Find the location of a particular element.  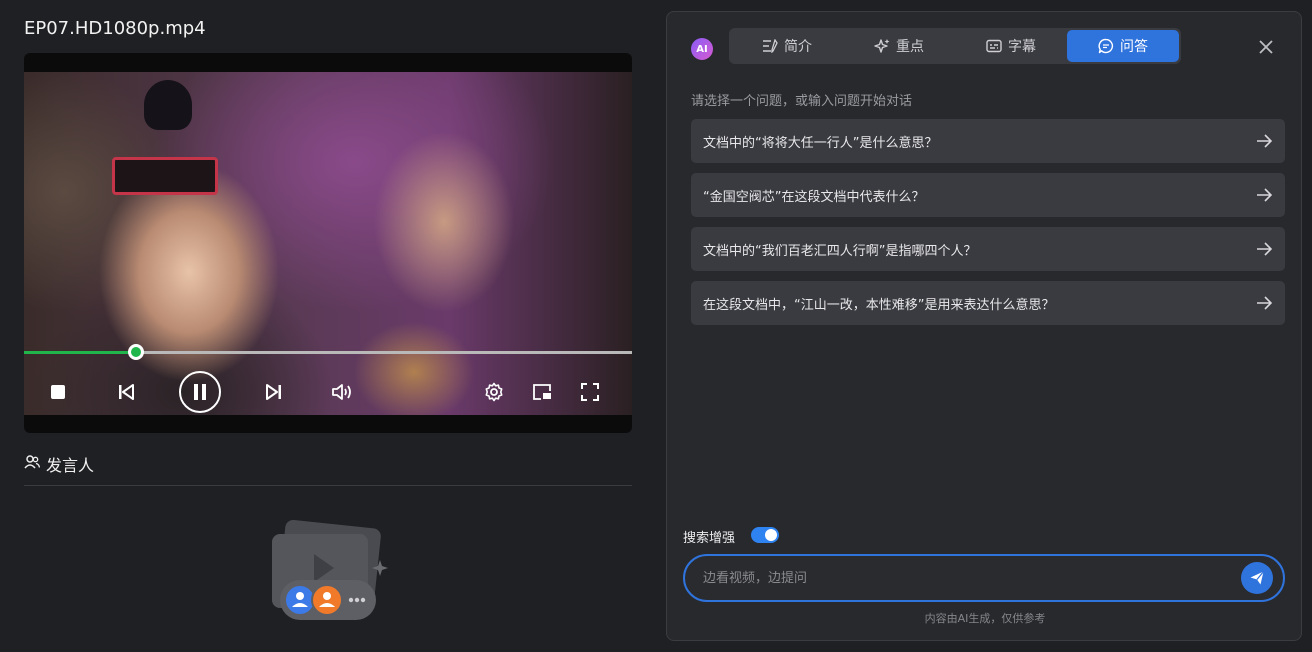

question-input-box is located at coordinates (984, 578).